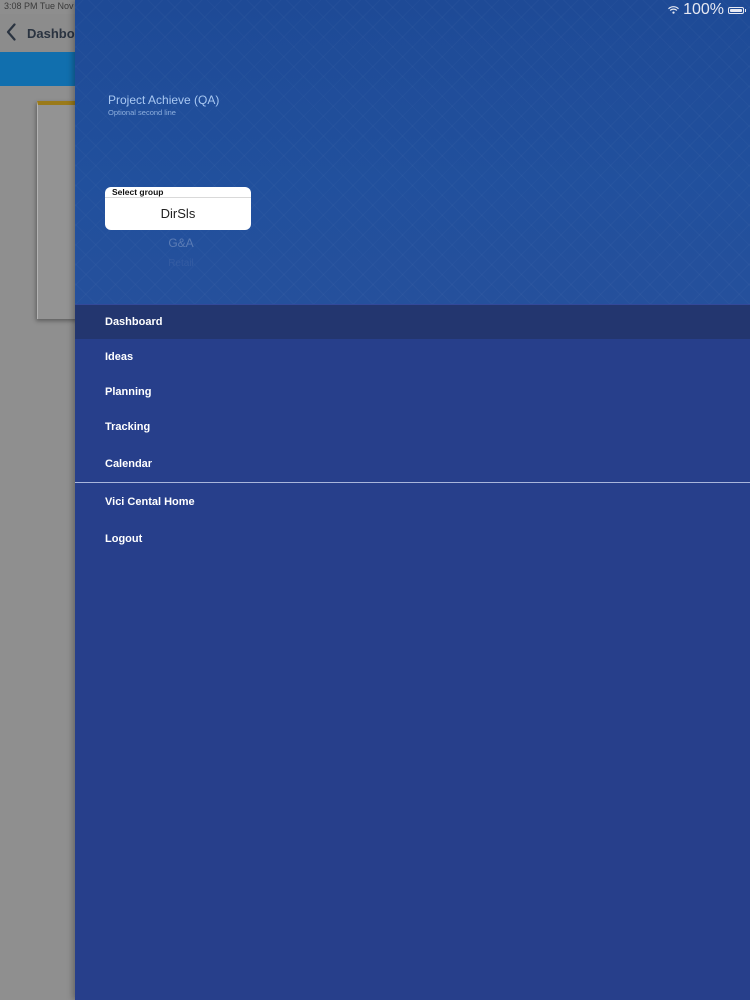 This screenshot has height=1000, width=750. I want to click on menu-item-ideas: Ideas, so click(412, 356).